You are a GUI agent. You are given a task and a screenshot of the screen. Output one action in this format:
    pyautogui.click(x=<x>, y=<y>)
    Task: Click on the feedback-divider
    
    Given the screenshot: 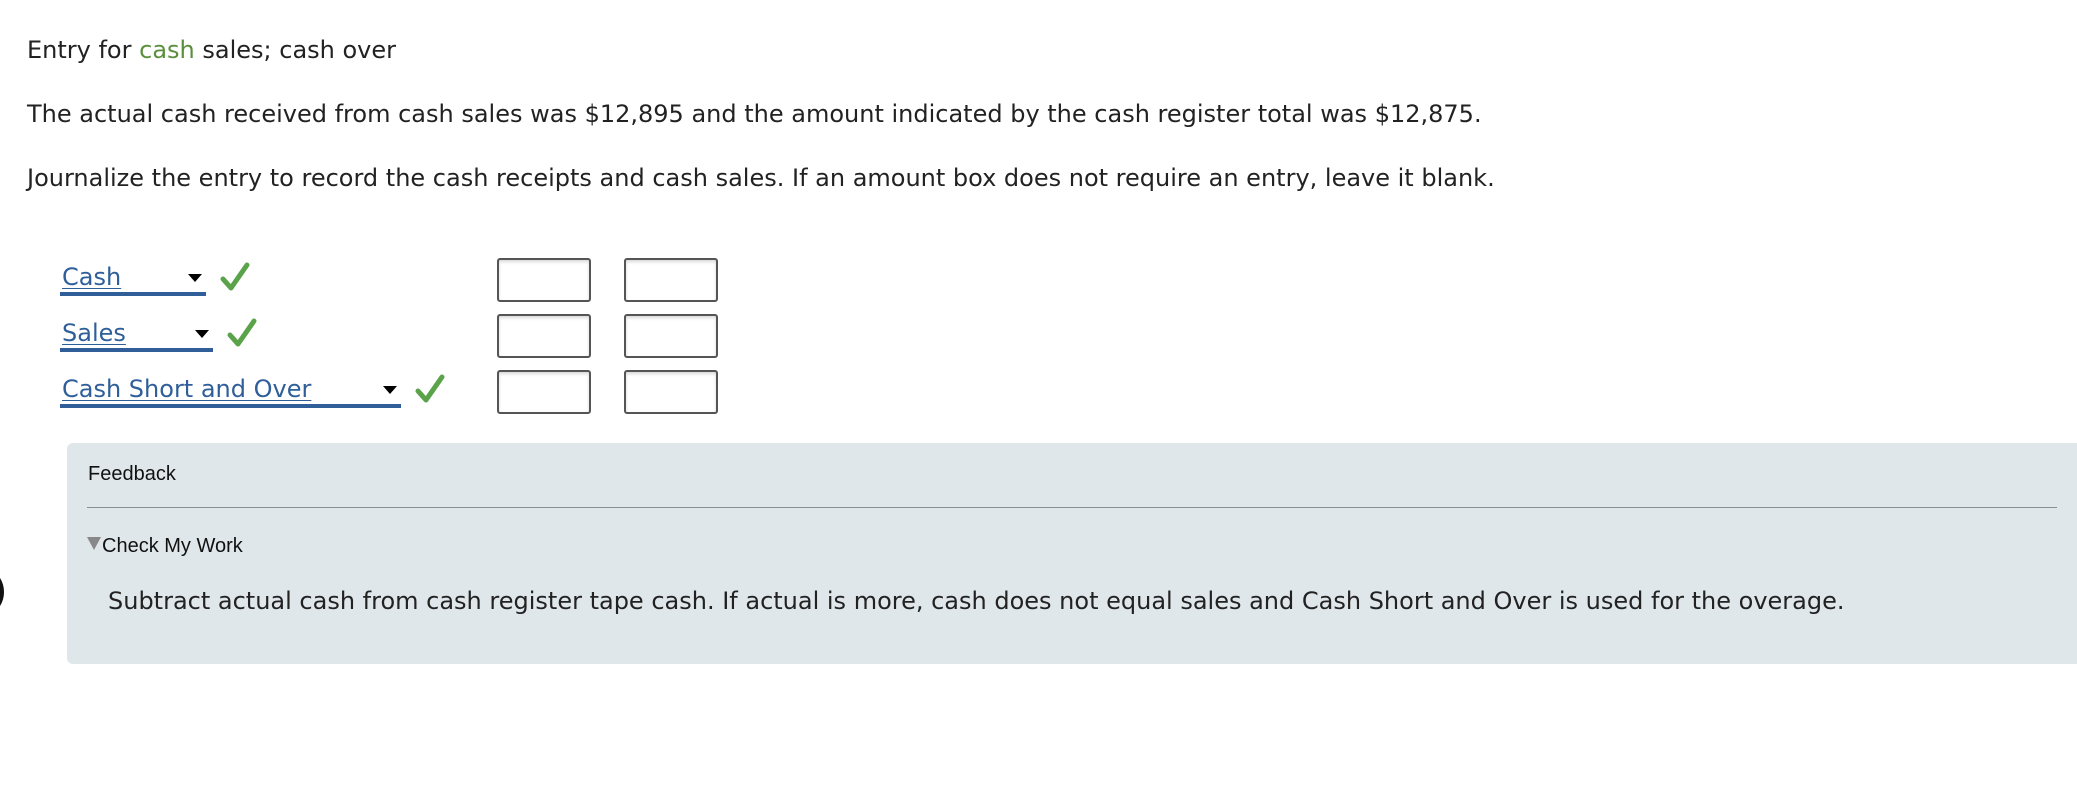 What is the action you would take?
    pyautogui.click(x=1072, y=507)
    